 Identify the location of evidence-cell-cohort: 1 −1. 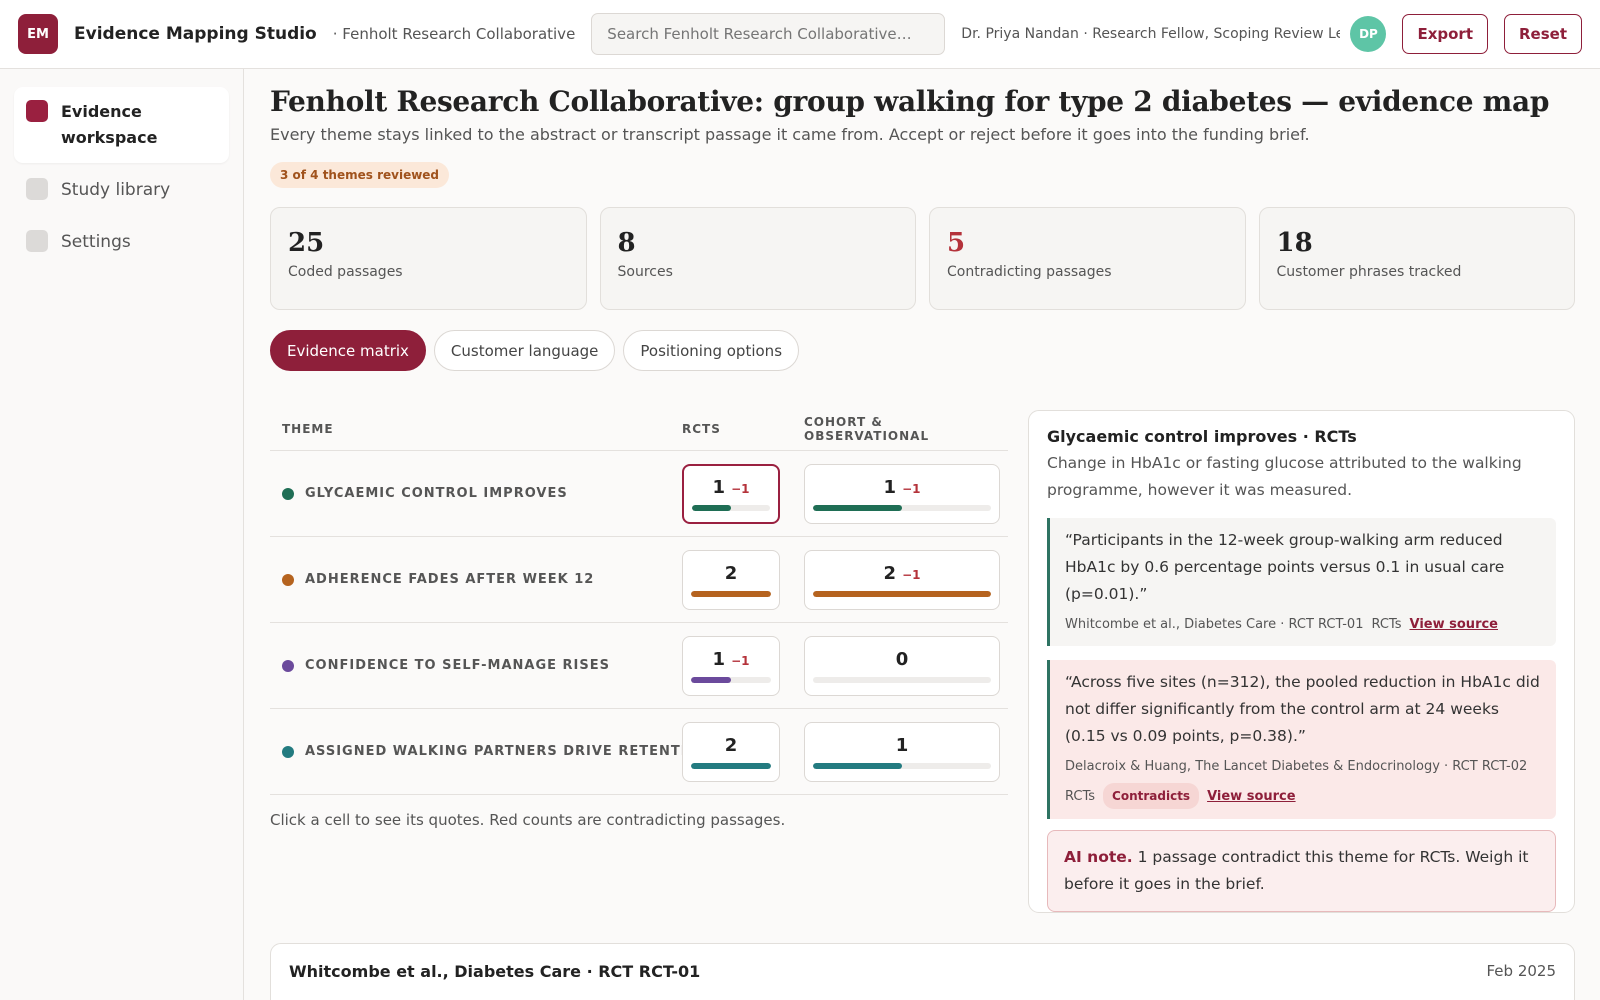
(902, 493).